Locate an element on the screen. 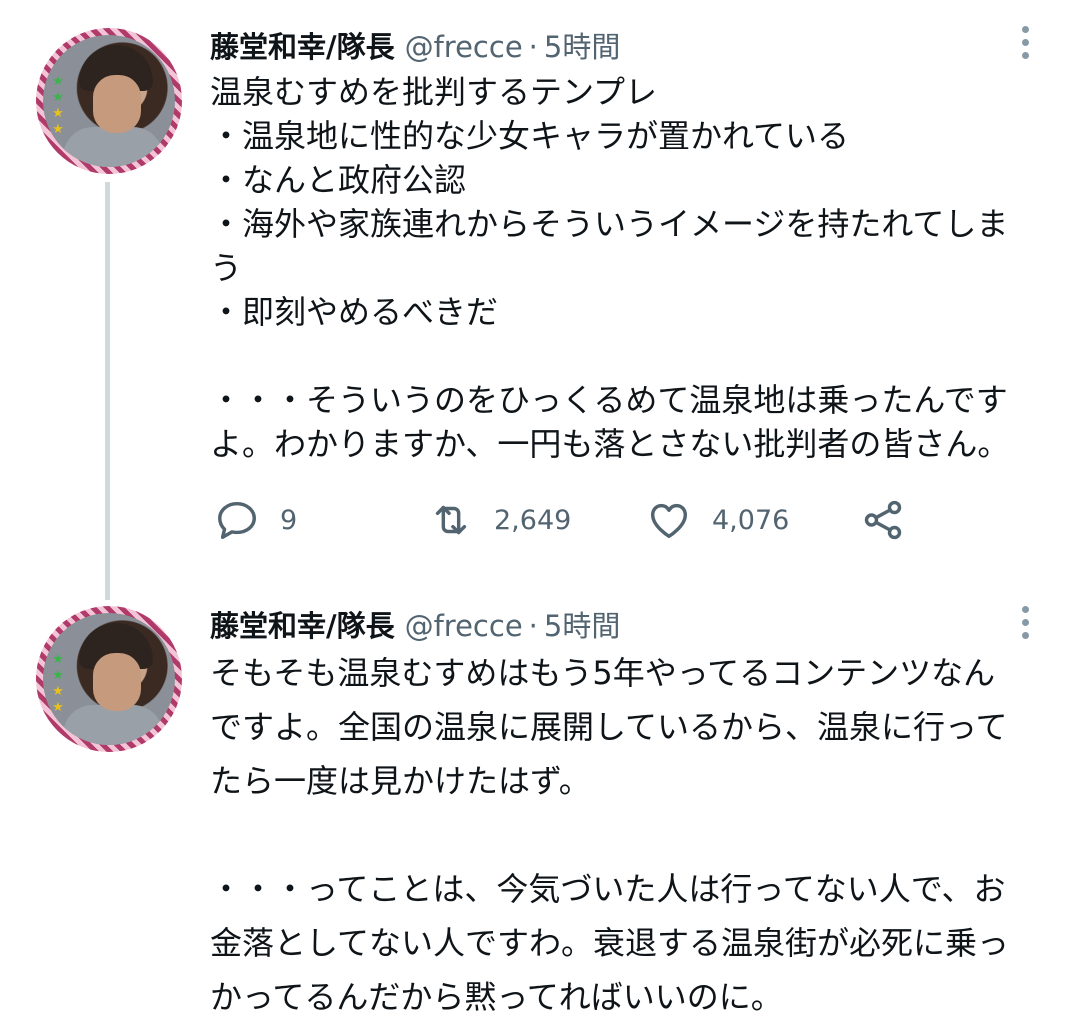  like-button: 4,076 is located at coordinates (717, 520).